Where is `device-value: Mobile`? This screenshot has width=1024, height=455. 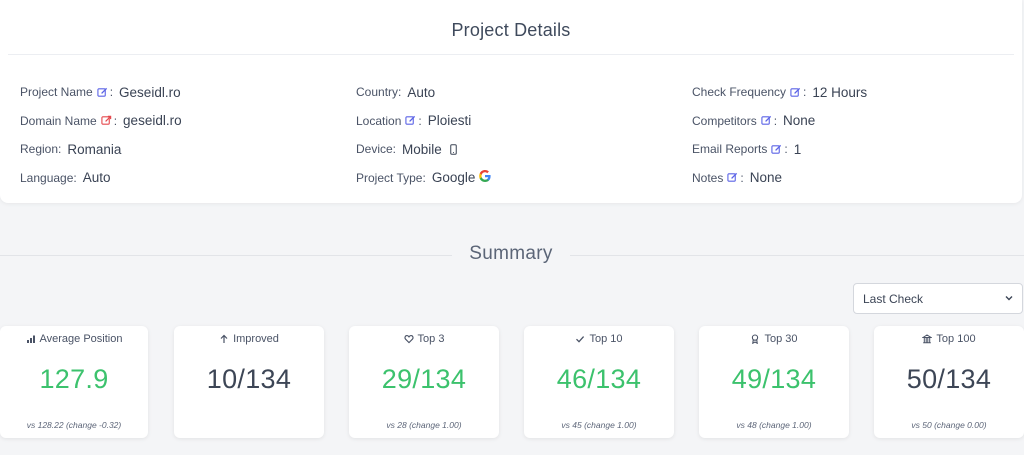
device-value: Mobile is located at coordinates (422, 149).